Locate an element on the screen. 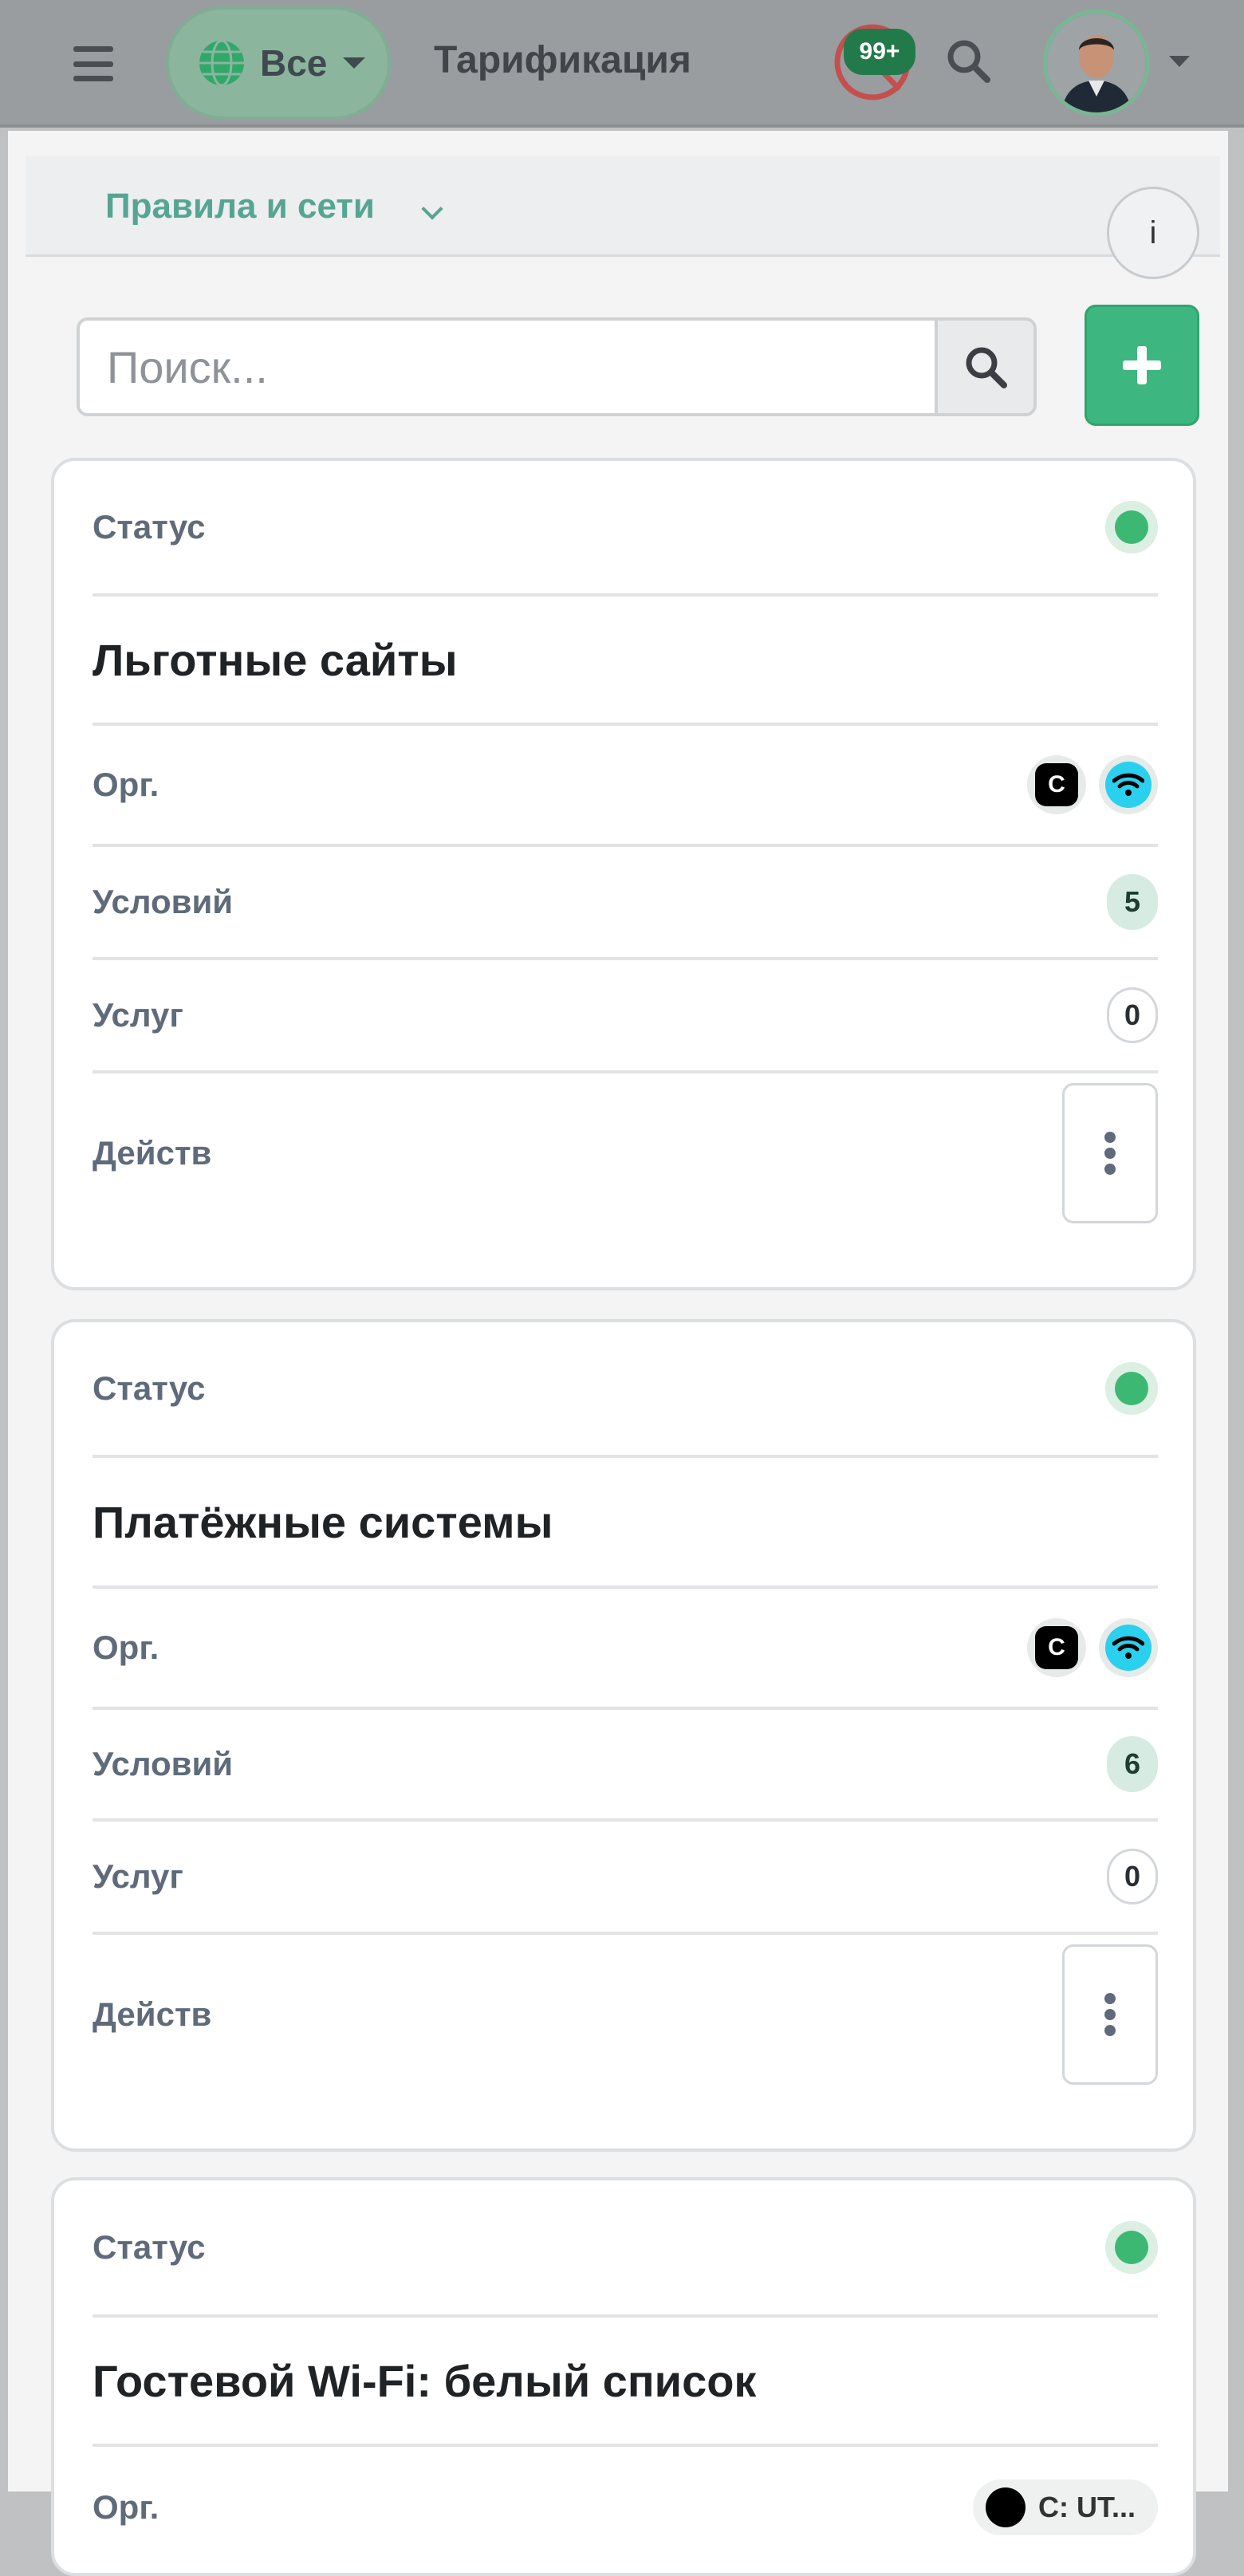 The height and width of the screenshot is (2576, 1244). user-photo is located at coordinates (1096, 63).